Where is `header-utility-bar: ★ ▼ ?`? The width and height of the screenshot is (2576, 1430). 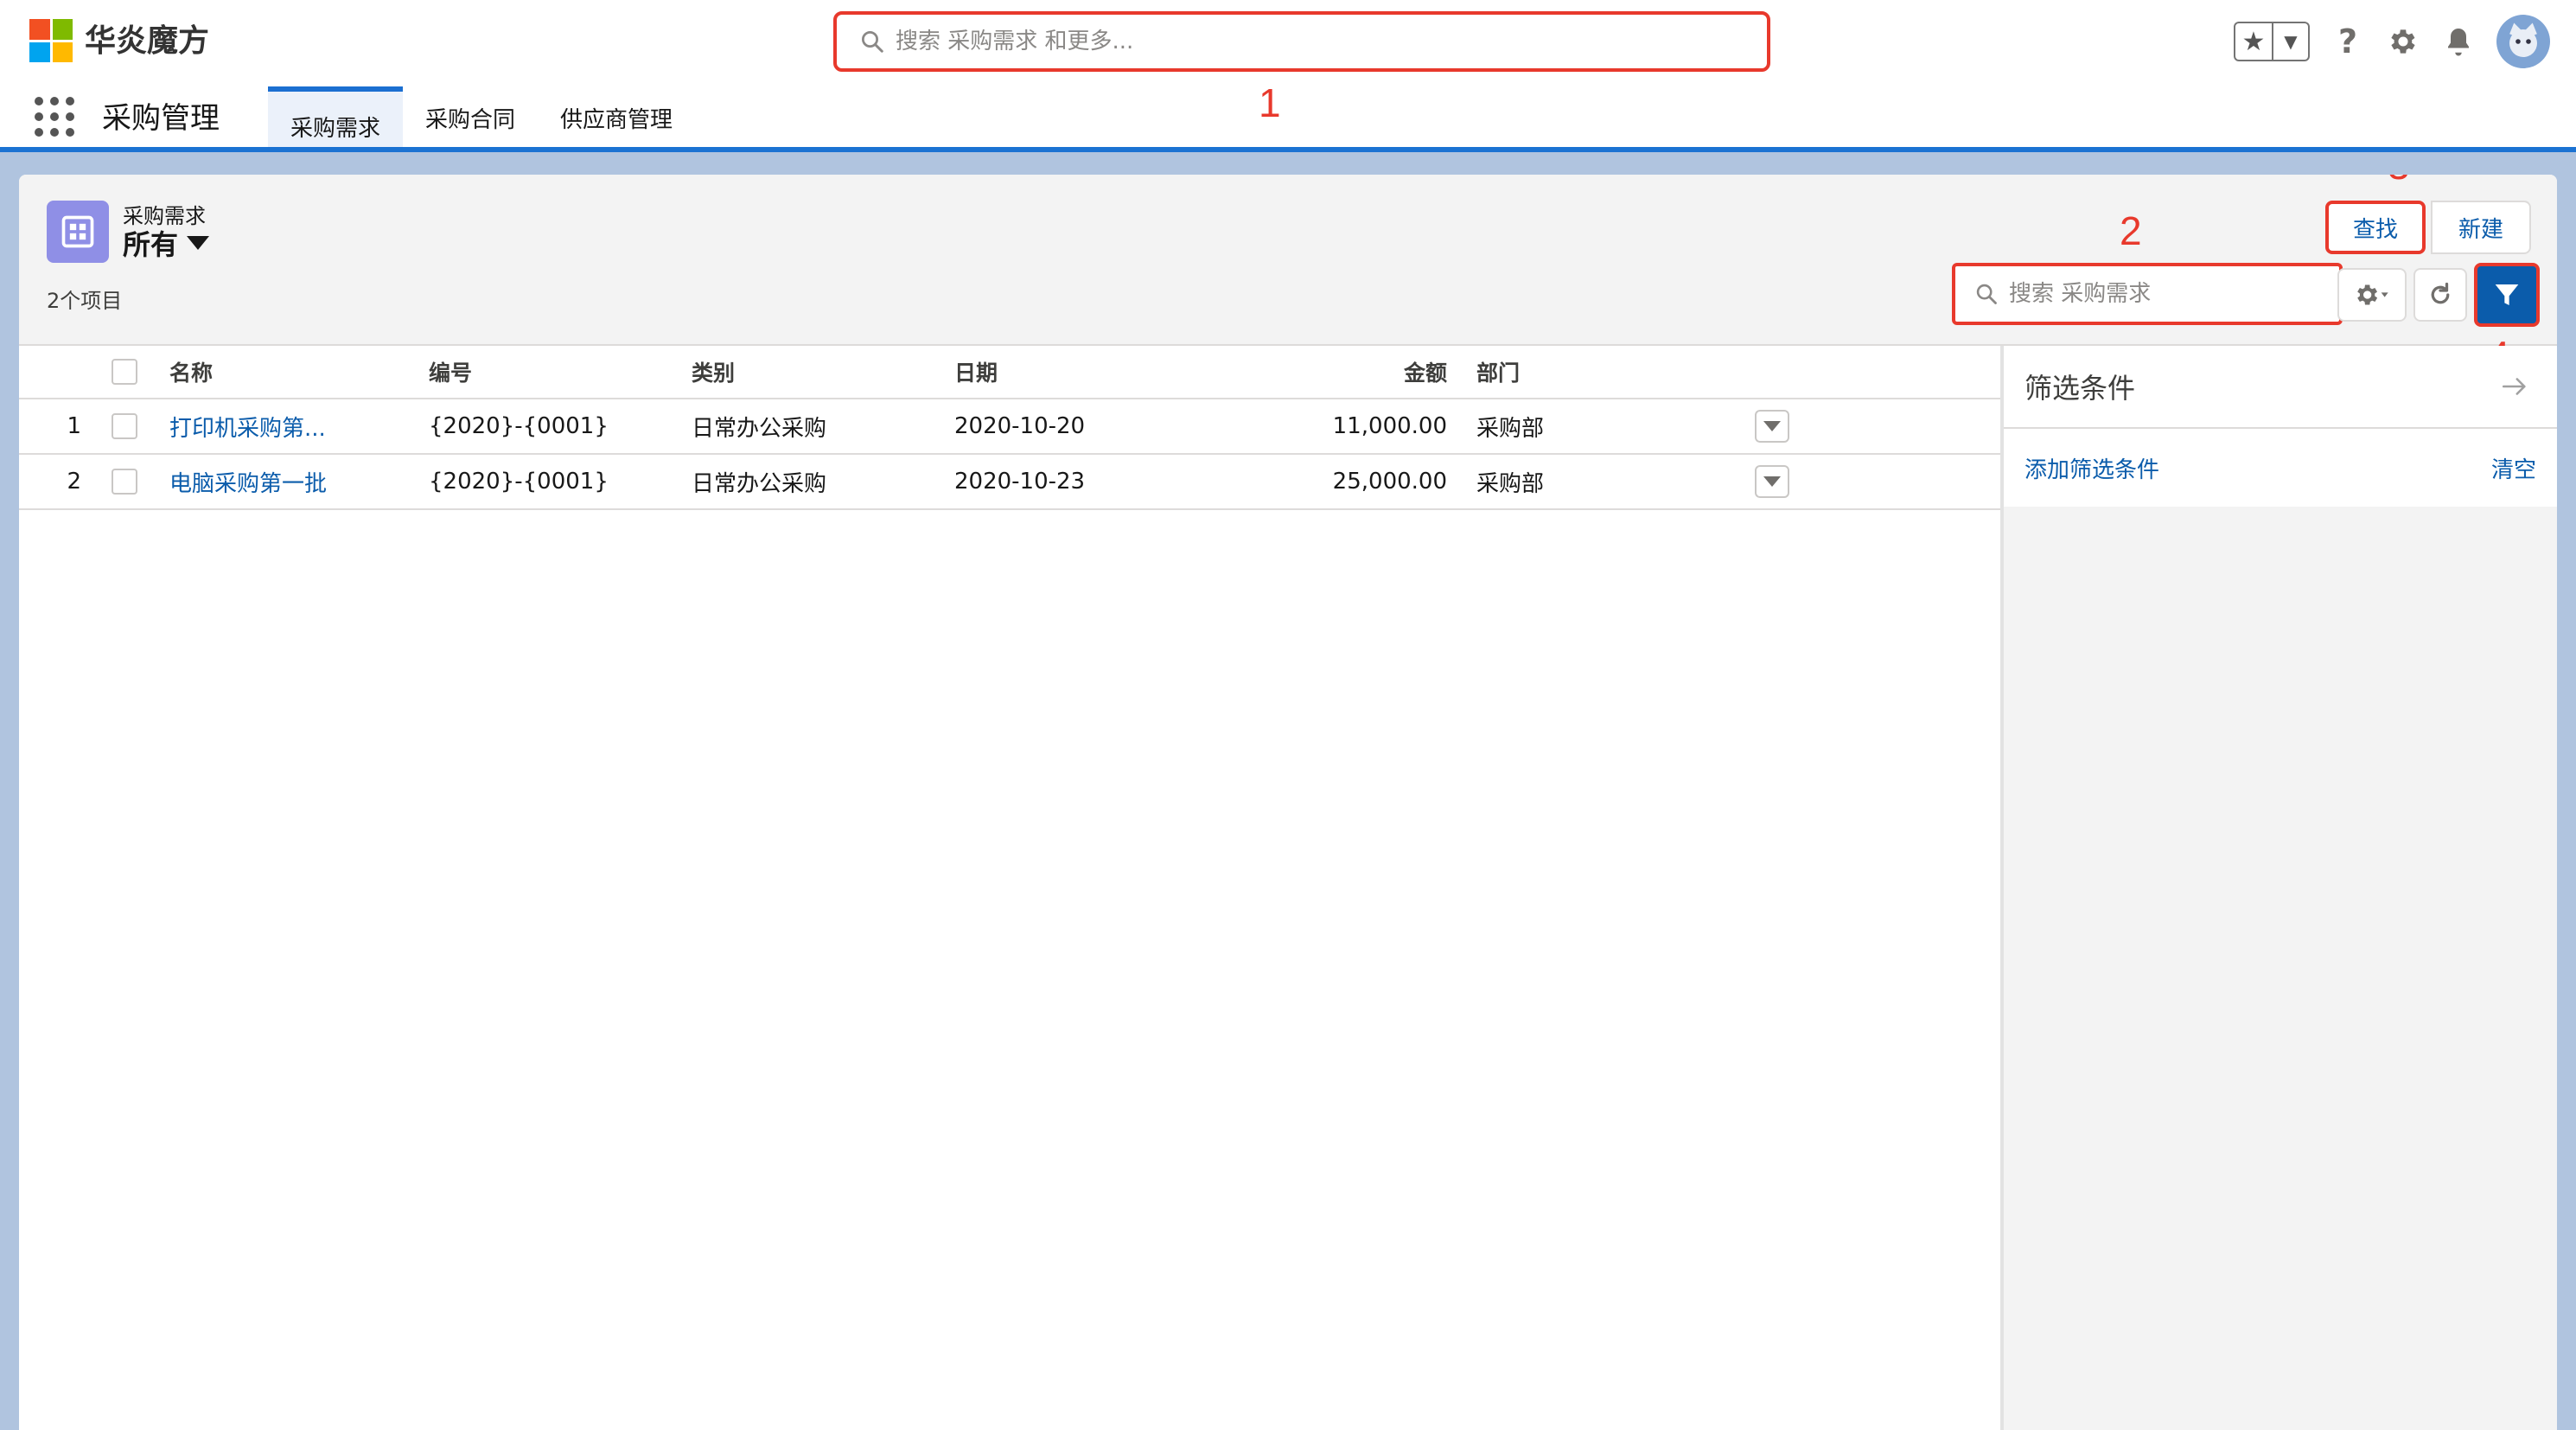
header-utility-bar: ★ ▼ ? is located at coordinates (2392, 42).